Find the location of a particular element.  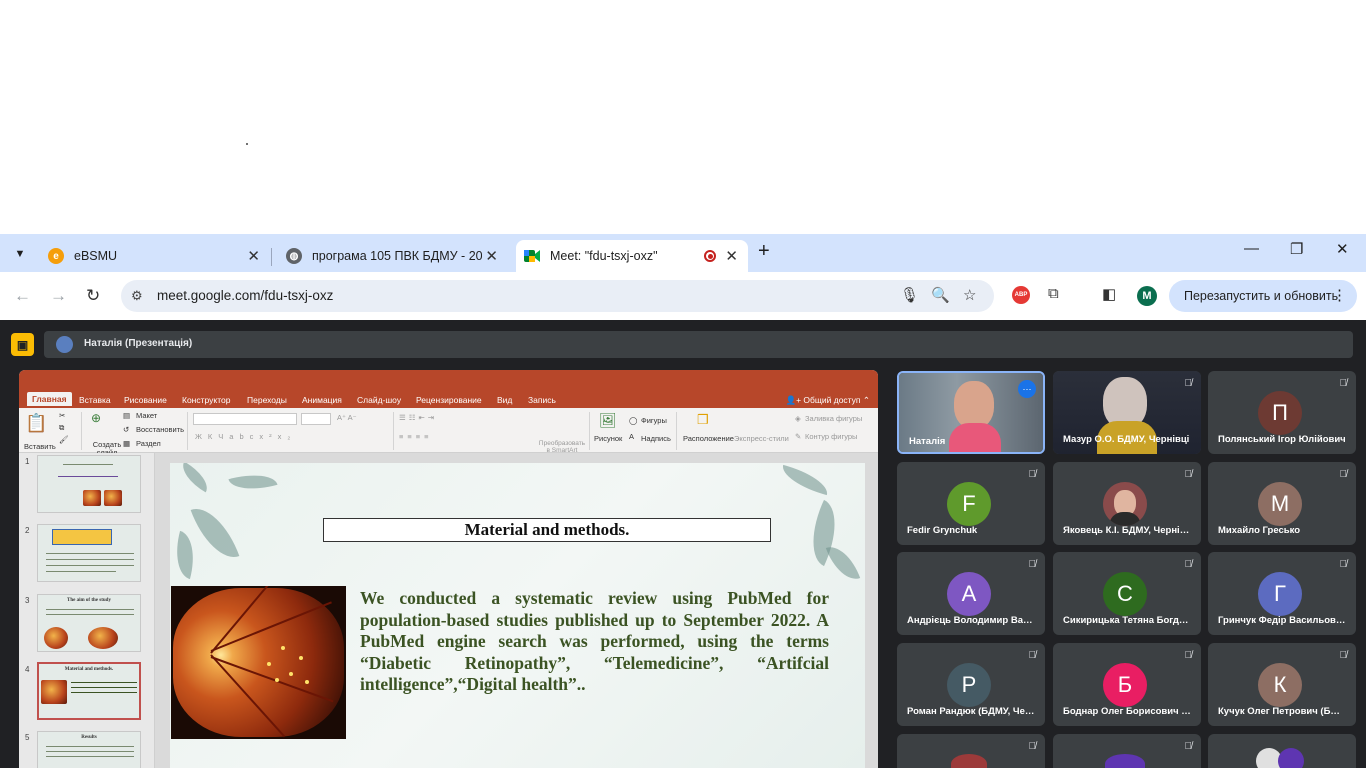

tab-ebsmu: e eBSMU ✕ is located at coordinates (154, 256).